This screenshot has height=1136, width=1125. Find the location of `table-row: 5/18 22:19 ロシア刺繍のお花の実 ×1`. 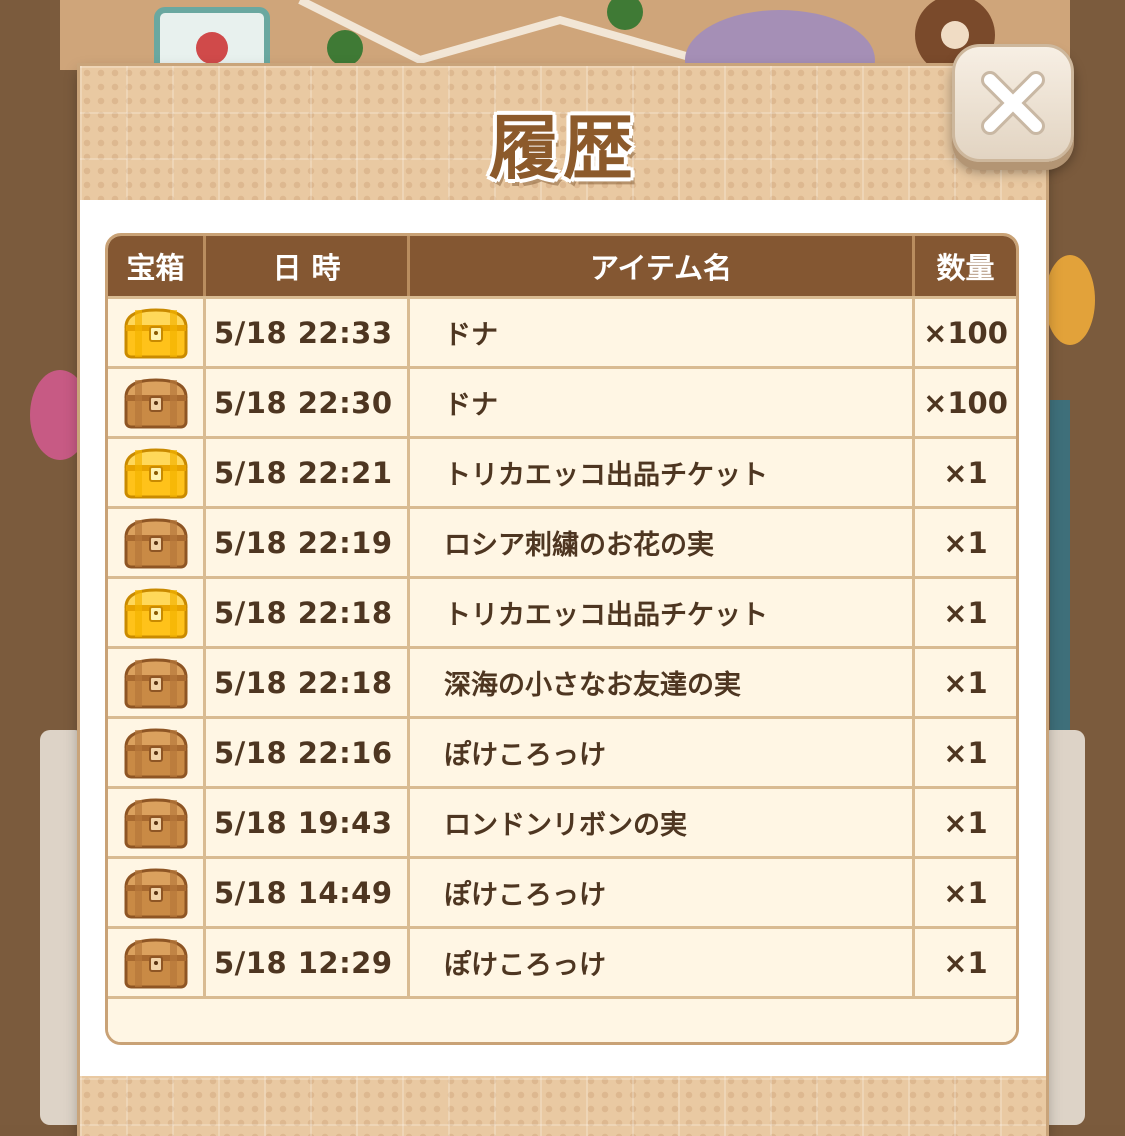

table-row: 5/18 22:19 ロシア刺繍のお花の実 ×1 is located at coordinates (562, 541).